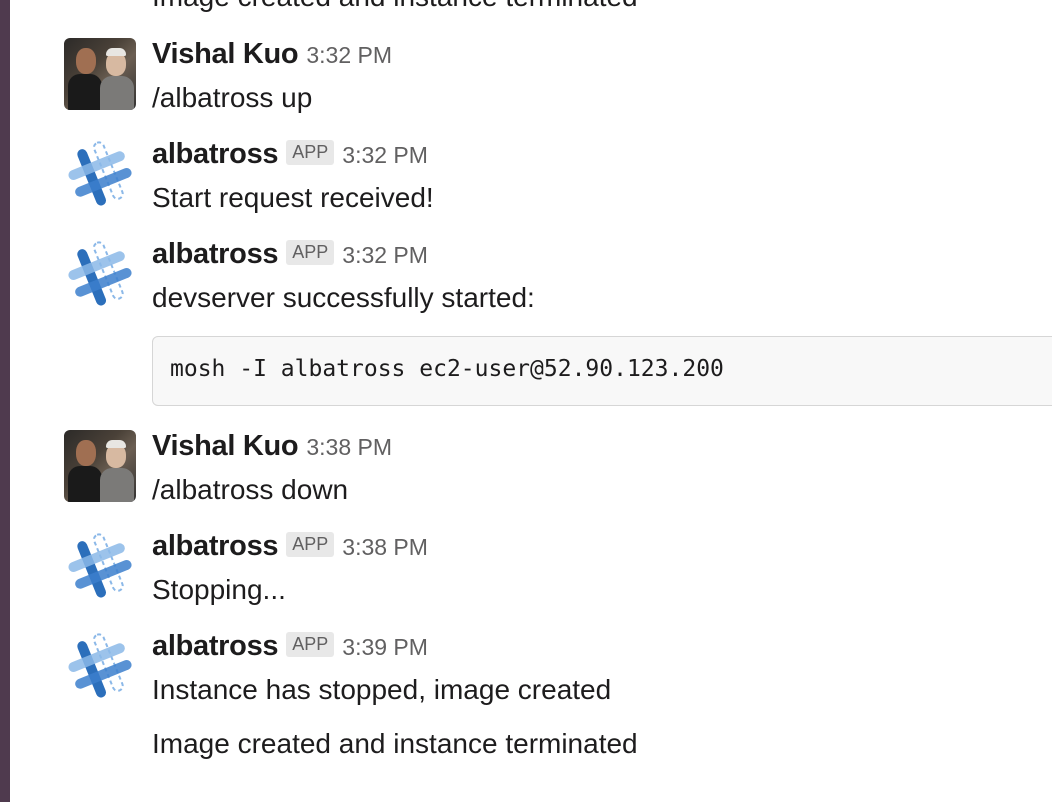 The width and height of the screenshot is (1052, 802). I want to click on sidebar-edge, so click(5, 401).